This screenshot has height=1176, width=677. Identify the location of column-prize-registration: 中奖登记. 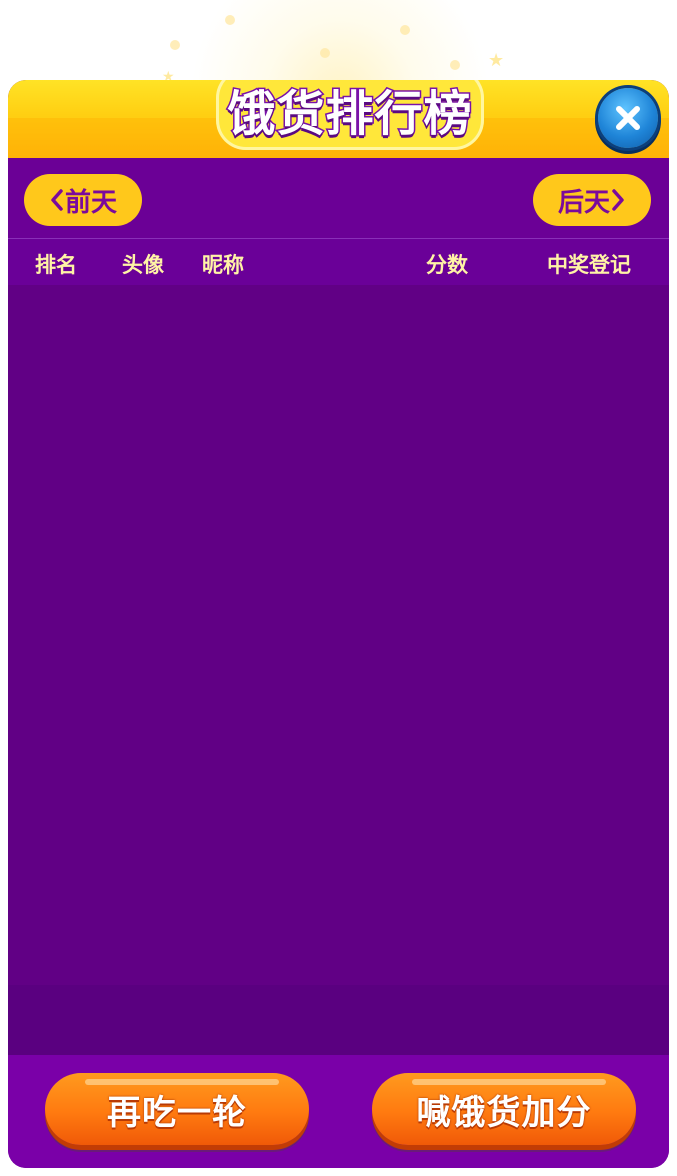
(589, 265).